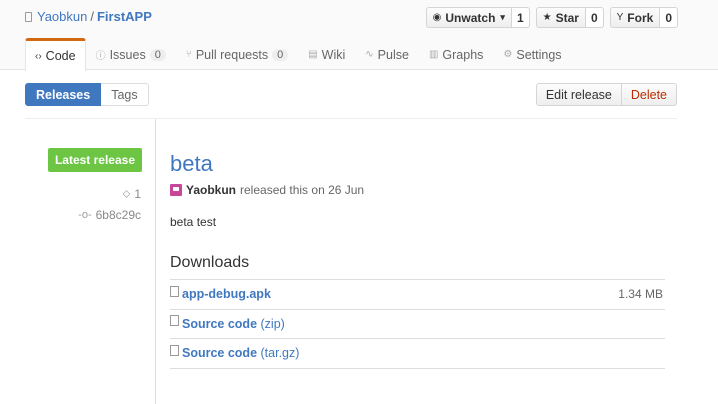 The width and height of the screenshot is (718, 404). I want to click on unwatch-button: ◉ Unwatch ▾, so click(468, 17).